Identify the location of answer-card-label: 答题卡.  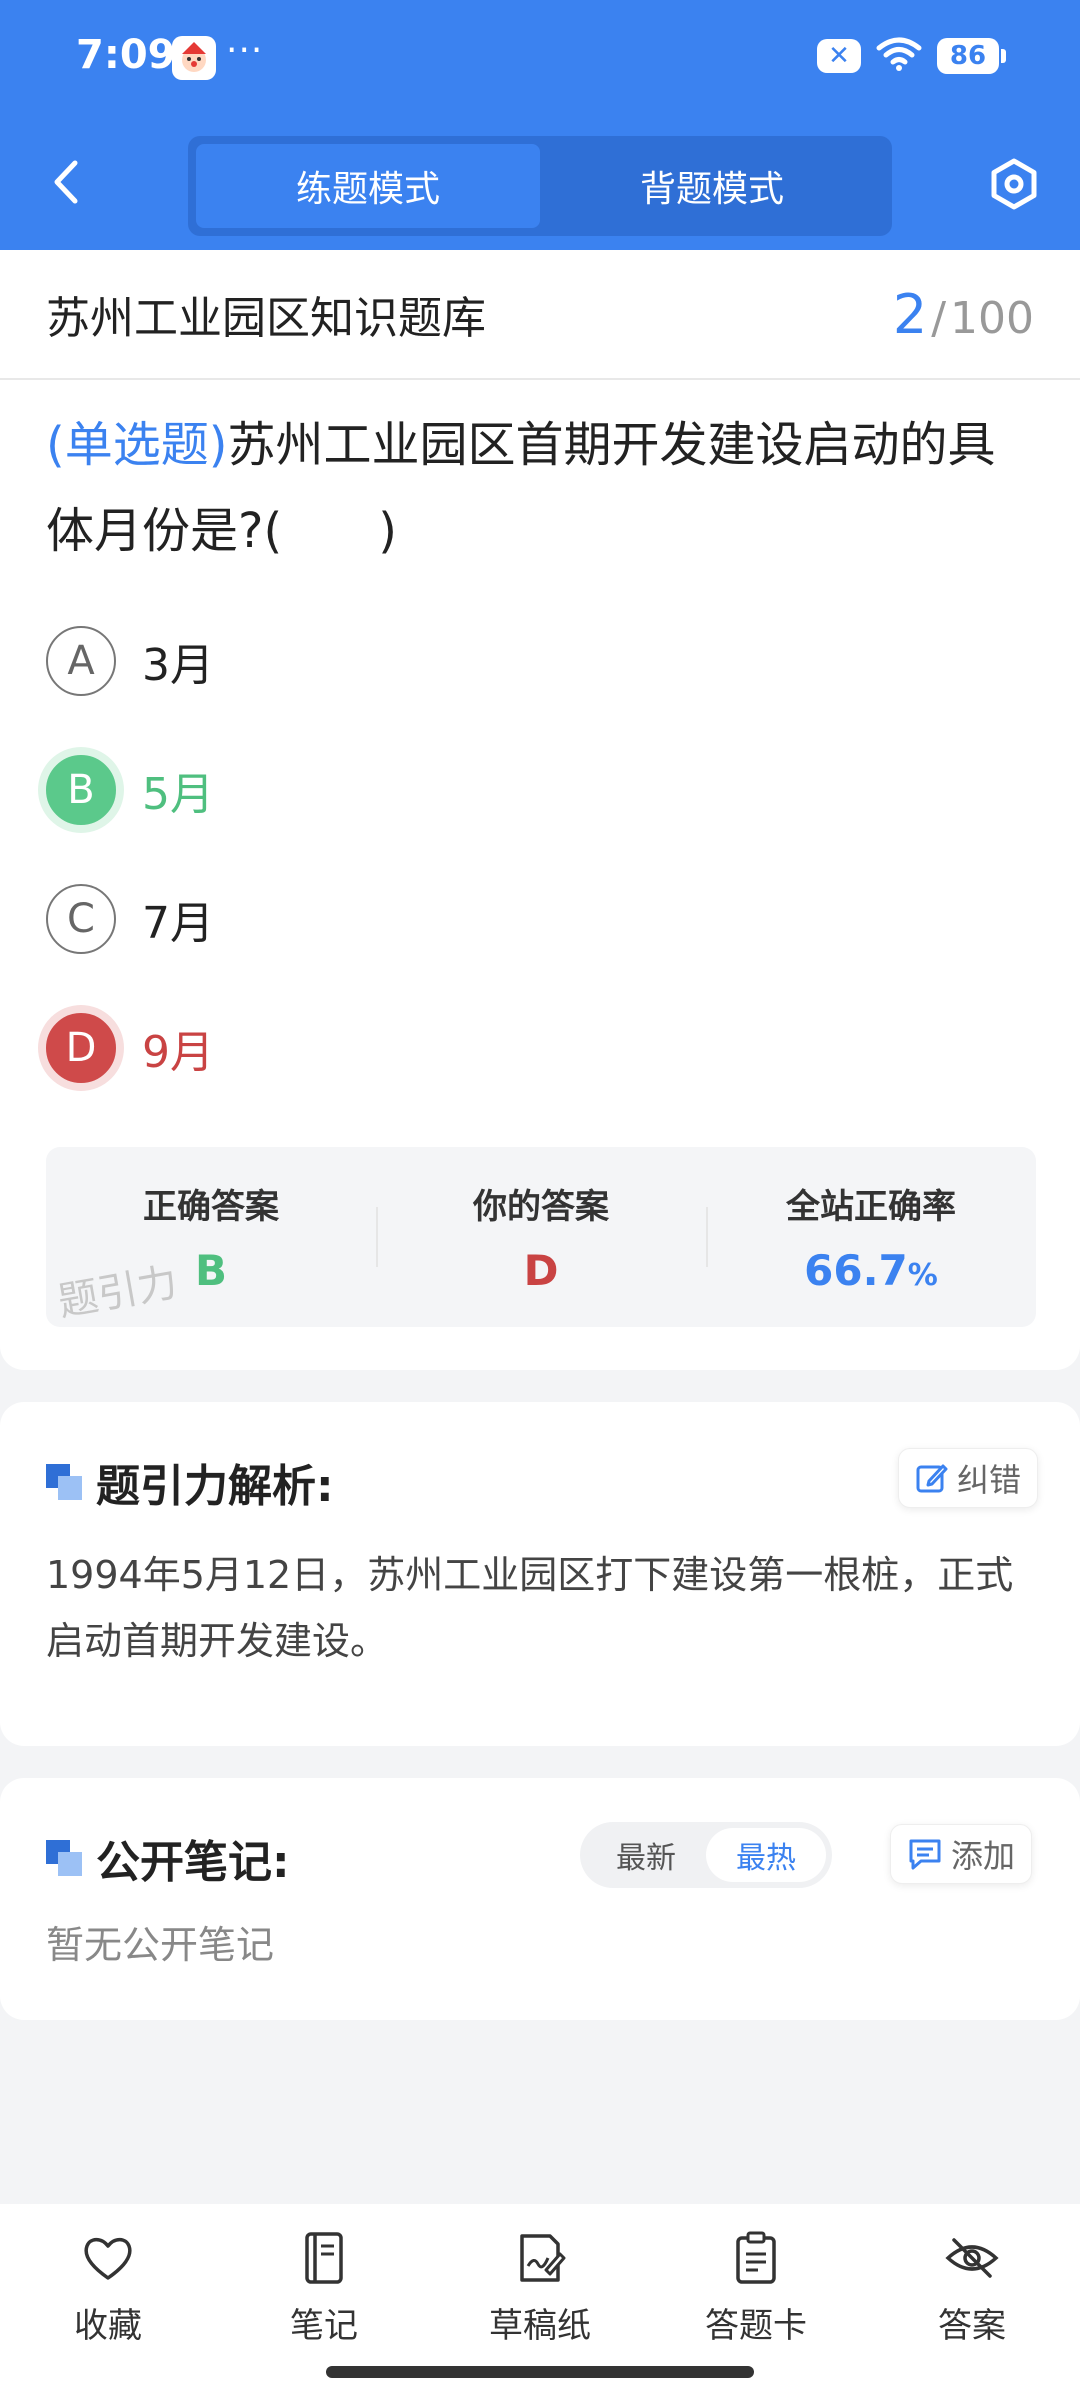
(756, 2326).